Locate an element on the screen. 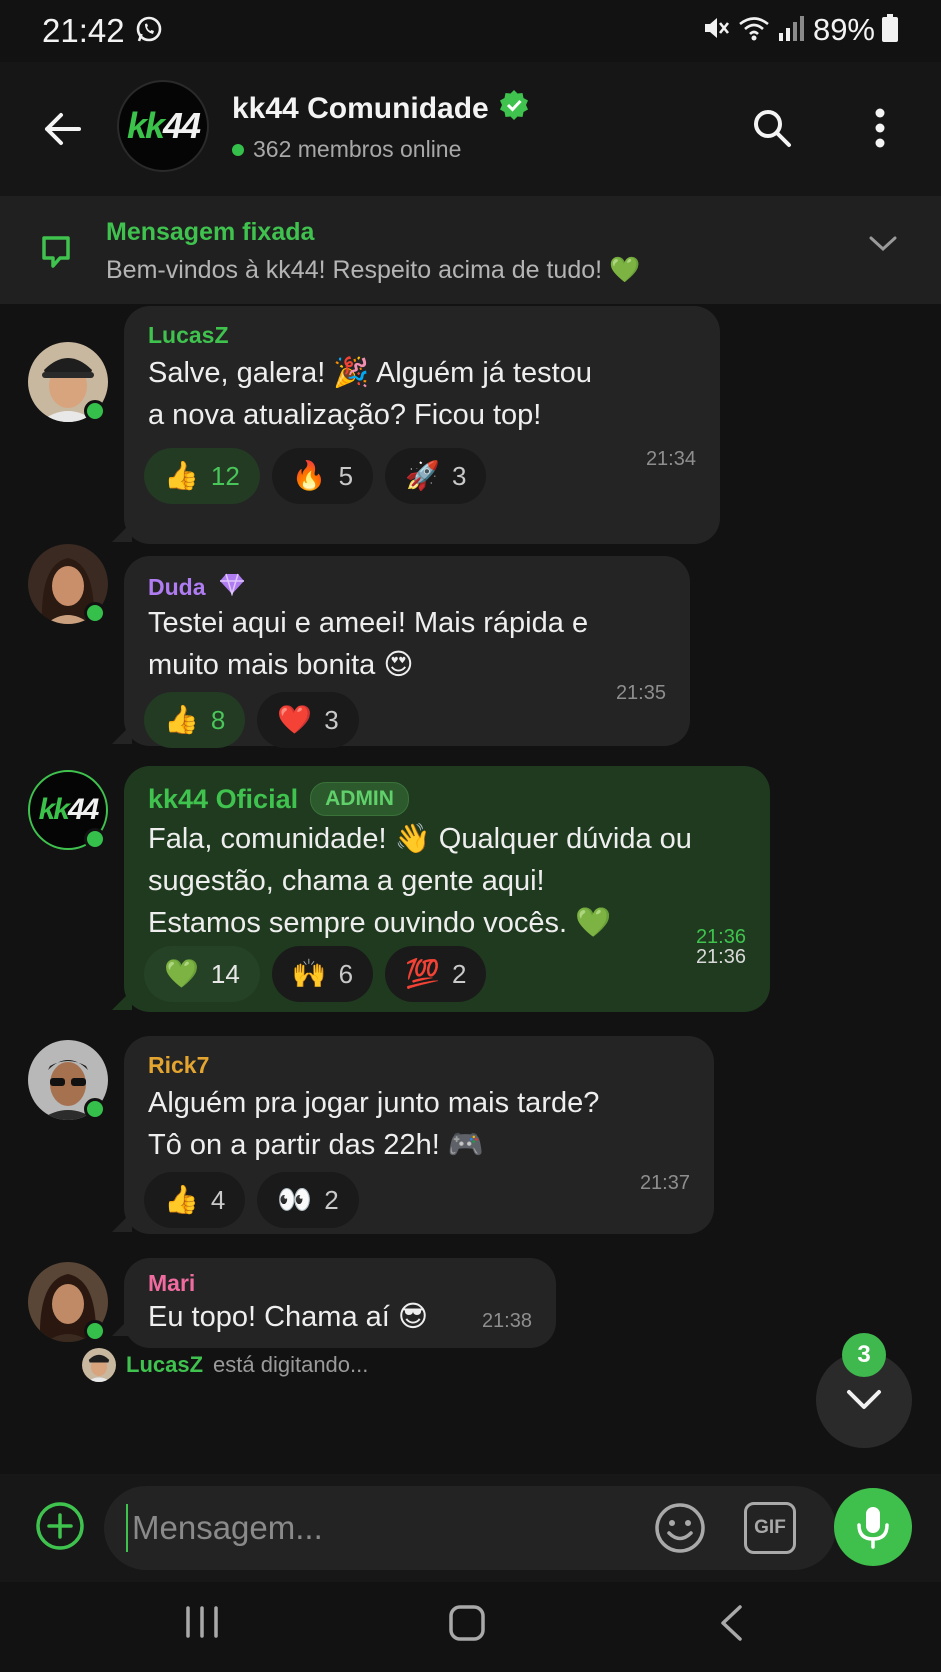 The width and height of the screenshot is (941, 1672). admin-badge: ADMIN is located at coordinates (359, 799).